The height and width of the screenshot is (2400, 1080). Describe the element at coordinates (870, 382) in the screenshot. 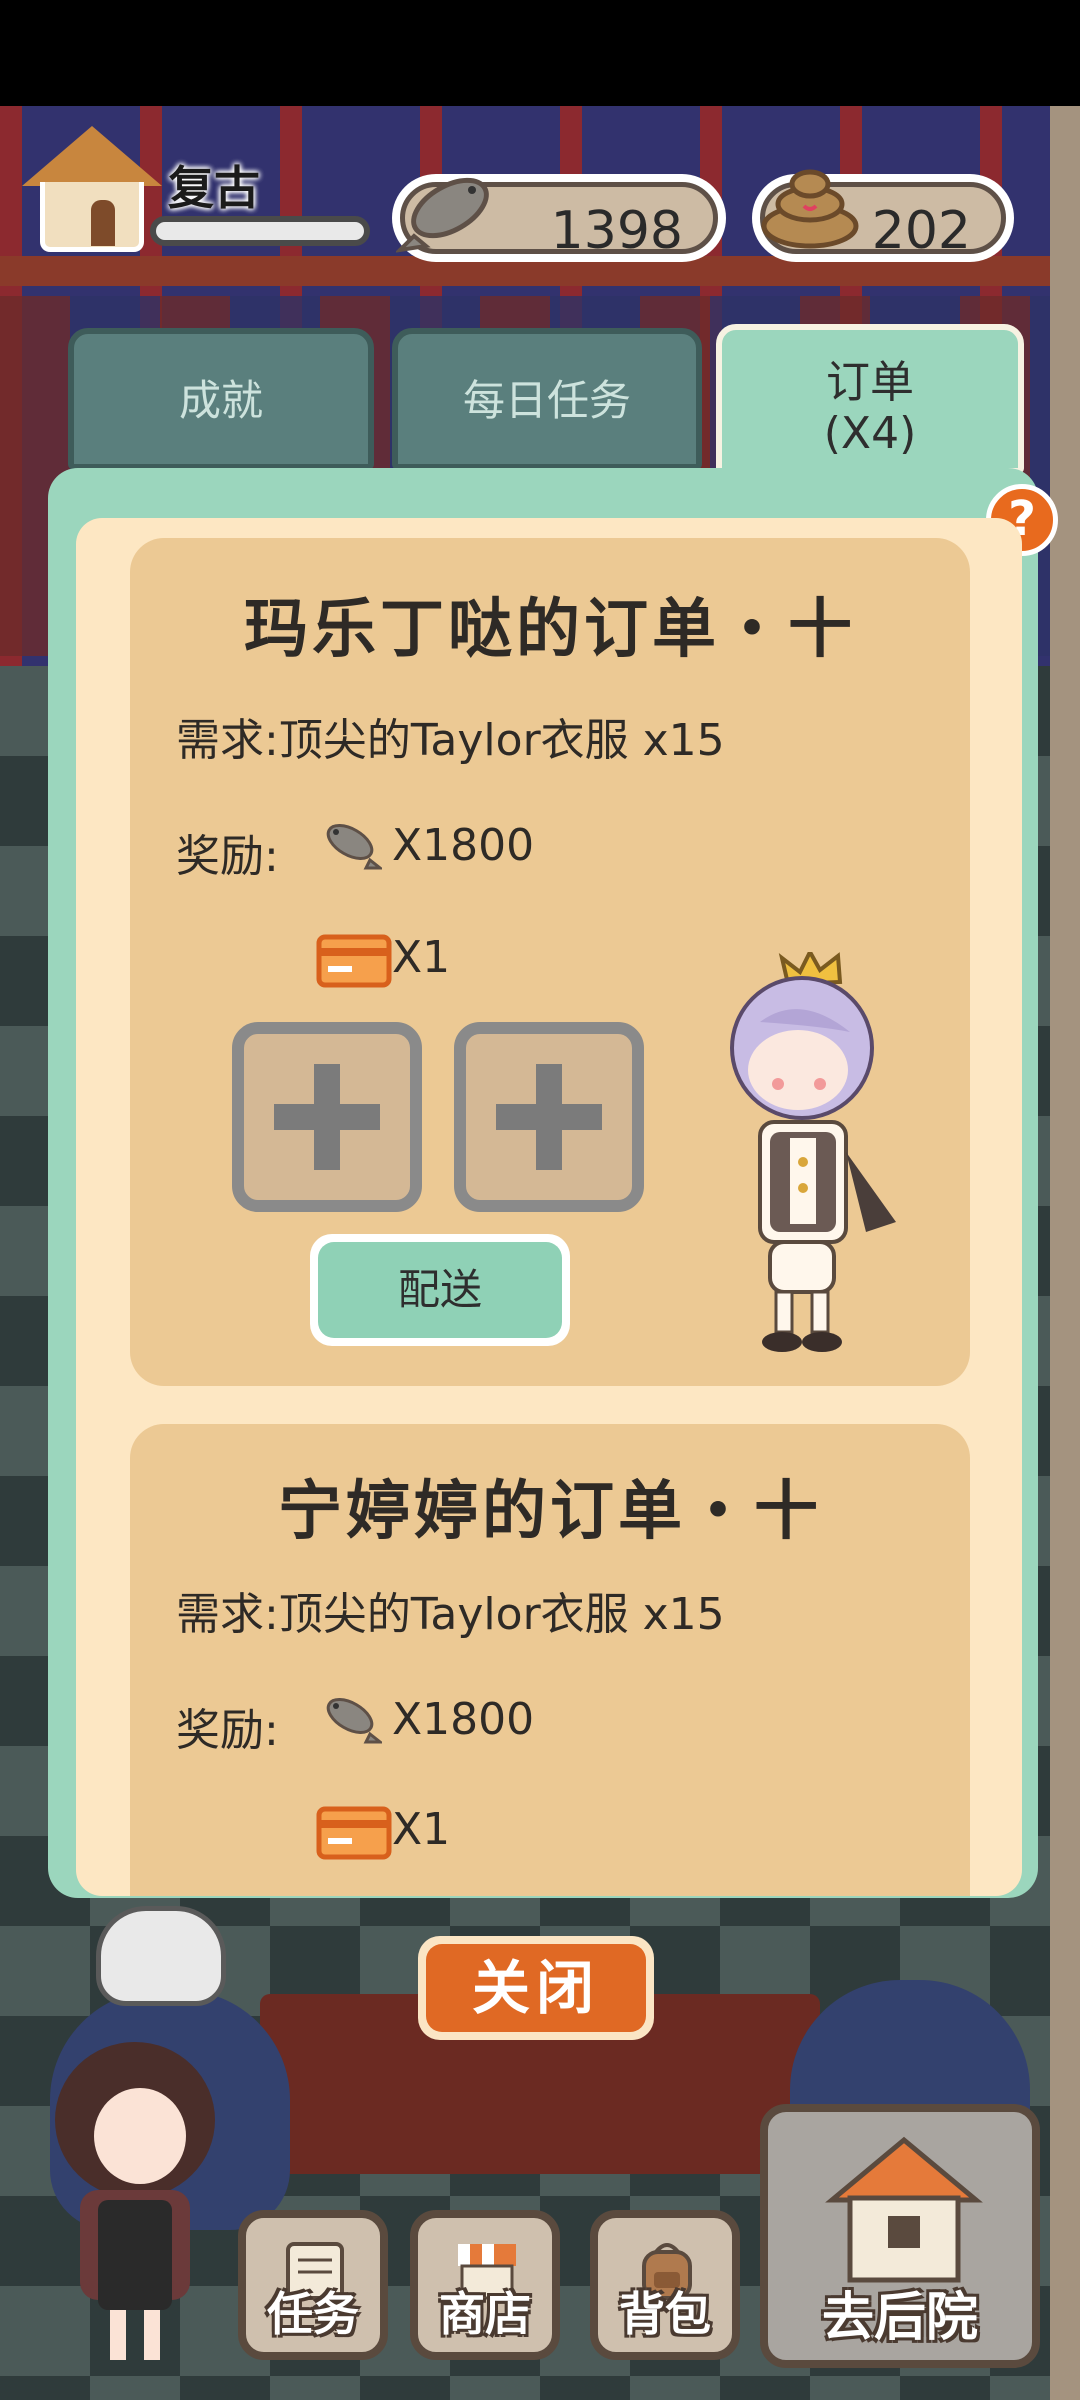

I see `tab-orders-label: 订单` at that location.